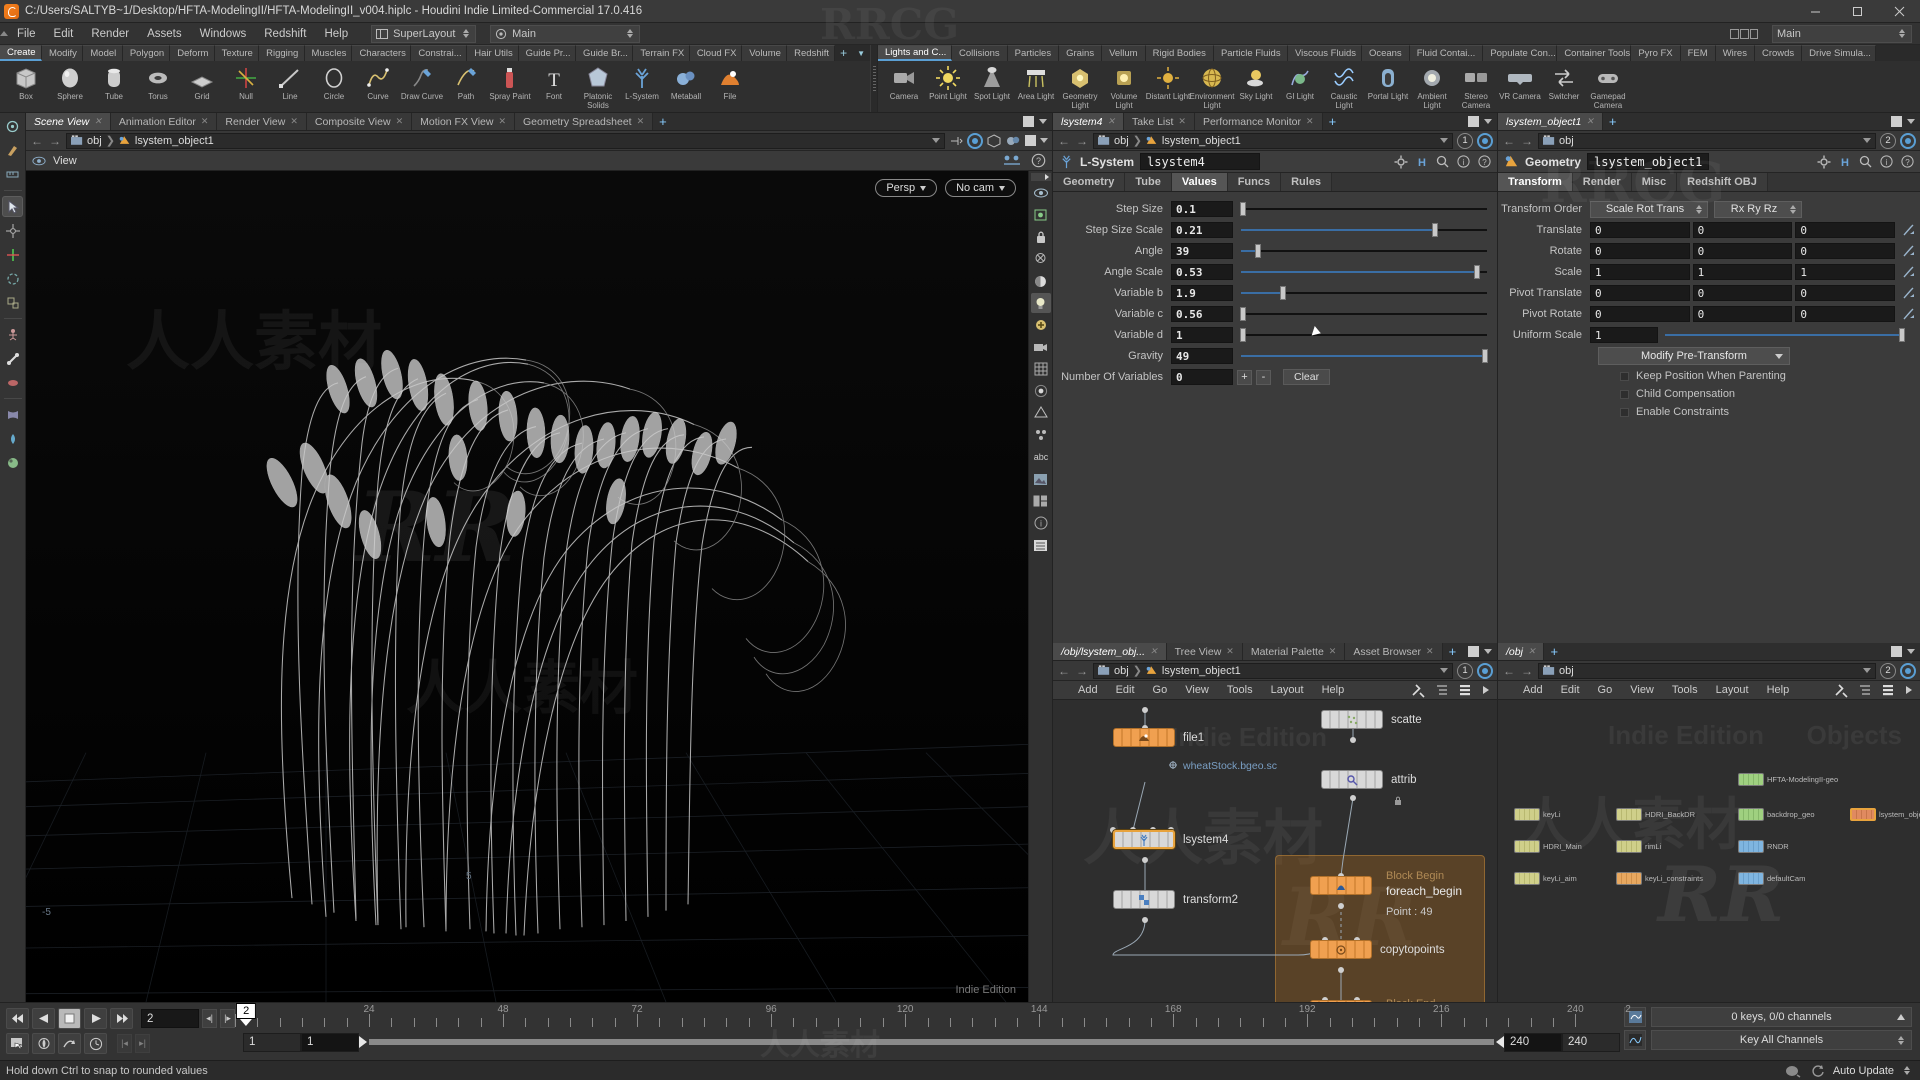 The width and height of the screenshot is (1920, 1080). I want to click on lsystem-tab-performance-monitor: Performance Monitor ✕, so click(1258, 121).